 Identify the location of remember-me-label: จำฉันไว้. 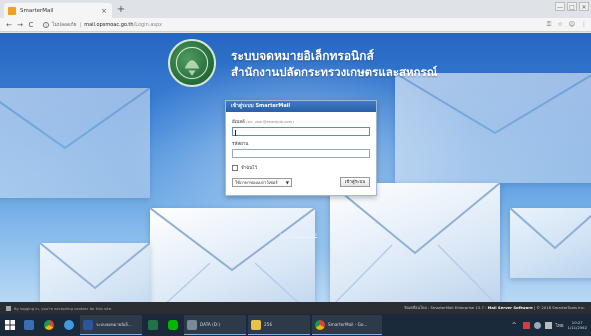
(249, 168).